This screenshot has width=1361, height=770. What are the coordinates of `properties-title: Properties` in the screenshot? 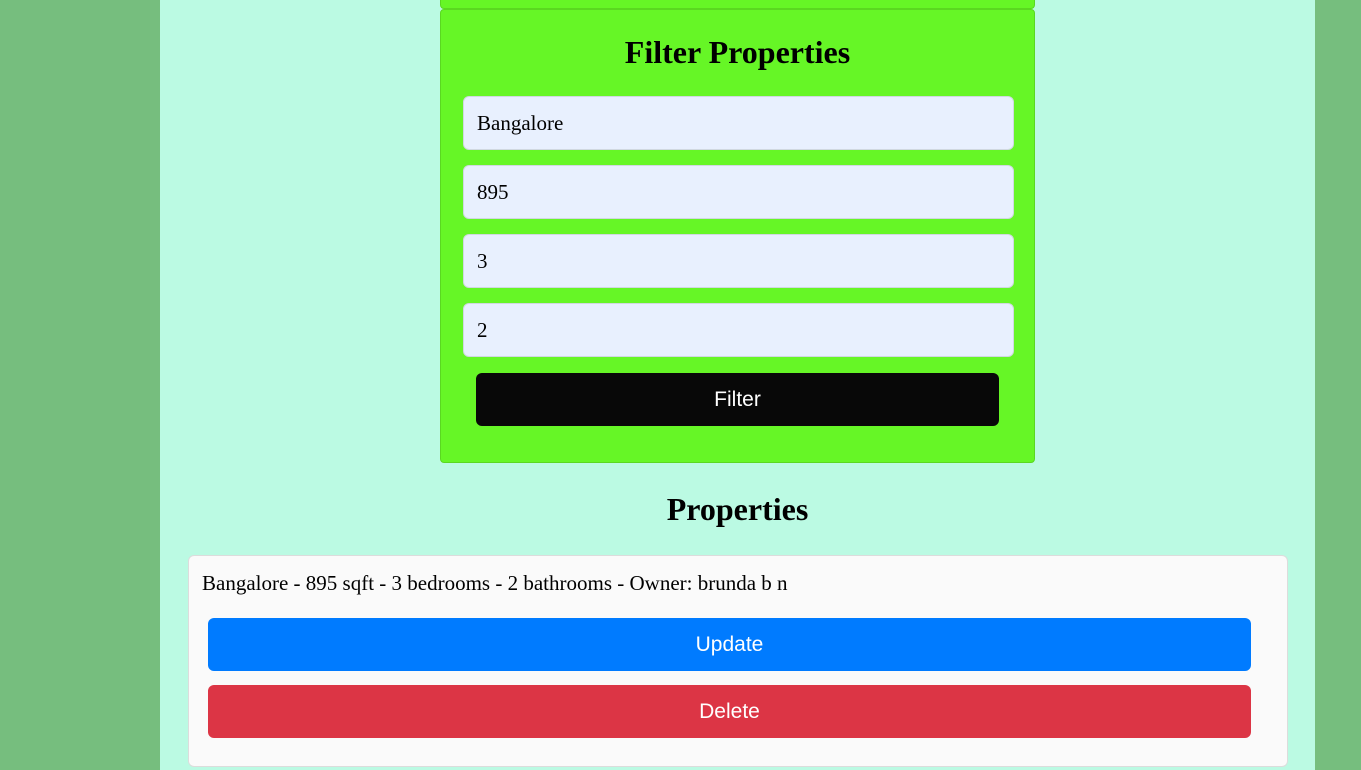 It's located at (737, 509).